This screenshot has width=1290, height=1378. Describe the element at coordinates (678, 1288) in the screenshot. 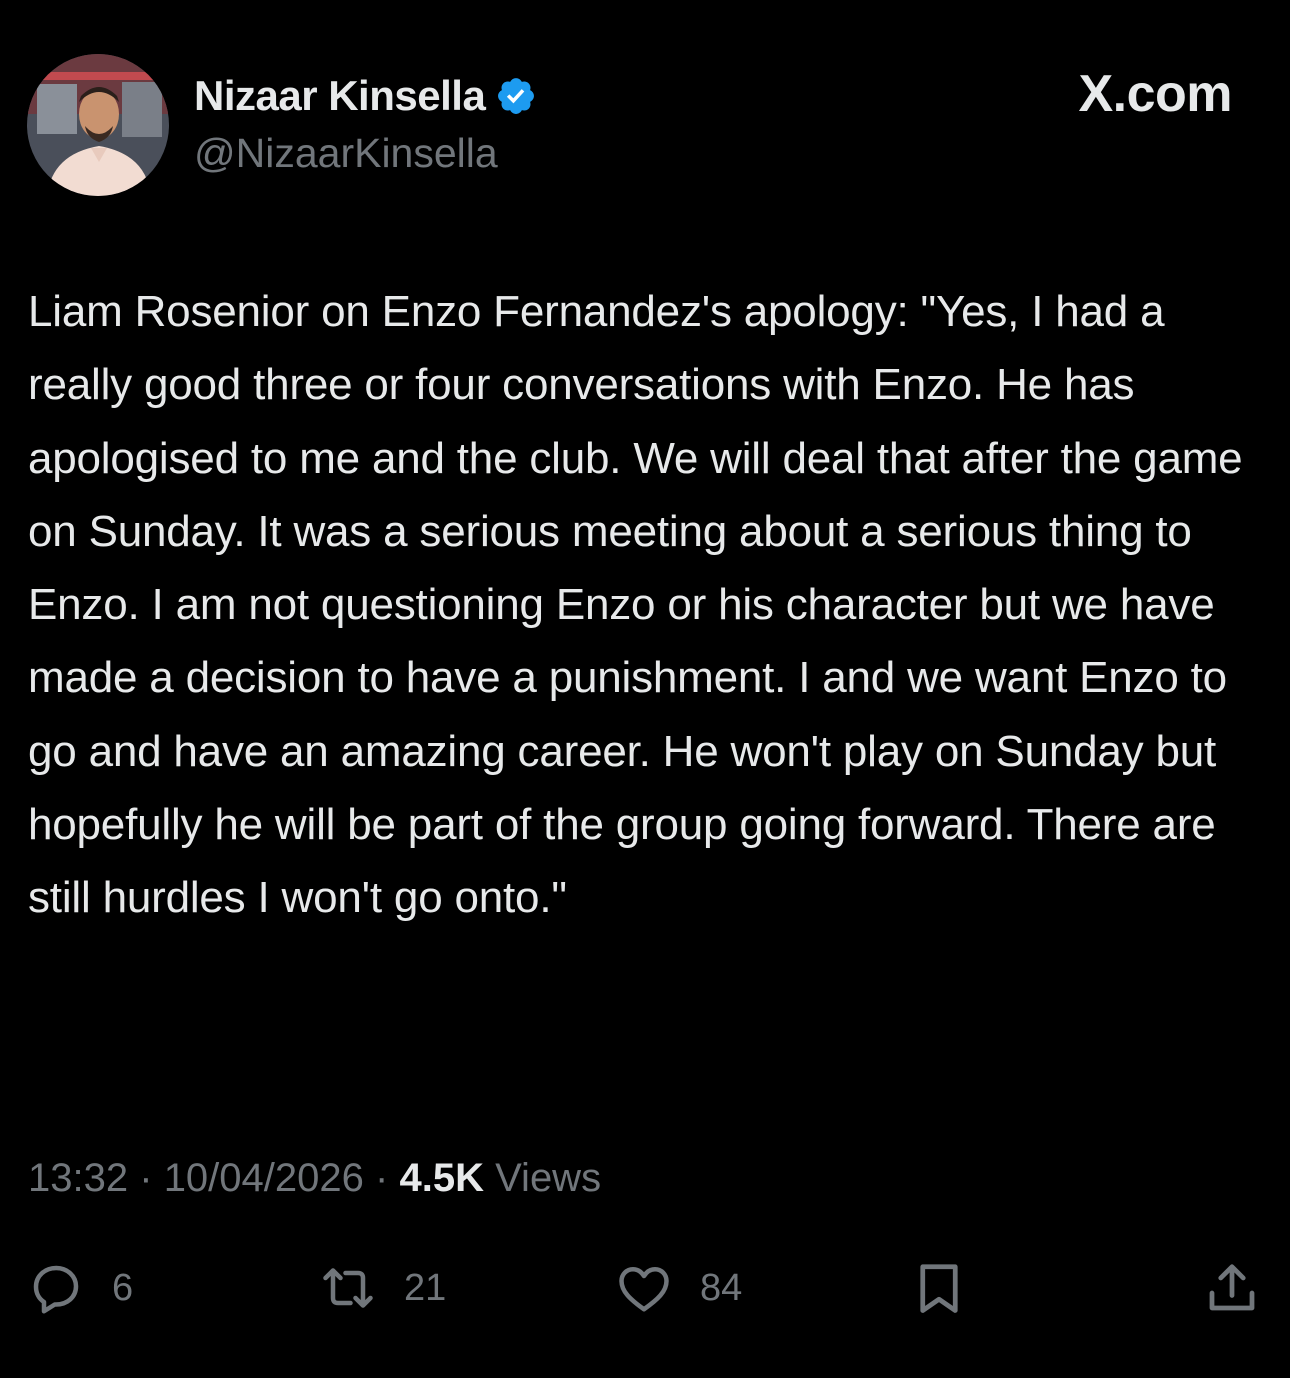

I see `like-button: 84` at that location.